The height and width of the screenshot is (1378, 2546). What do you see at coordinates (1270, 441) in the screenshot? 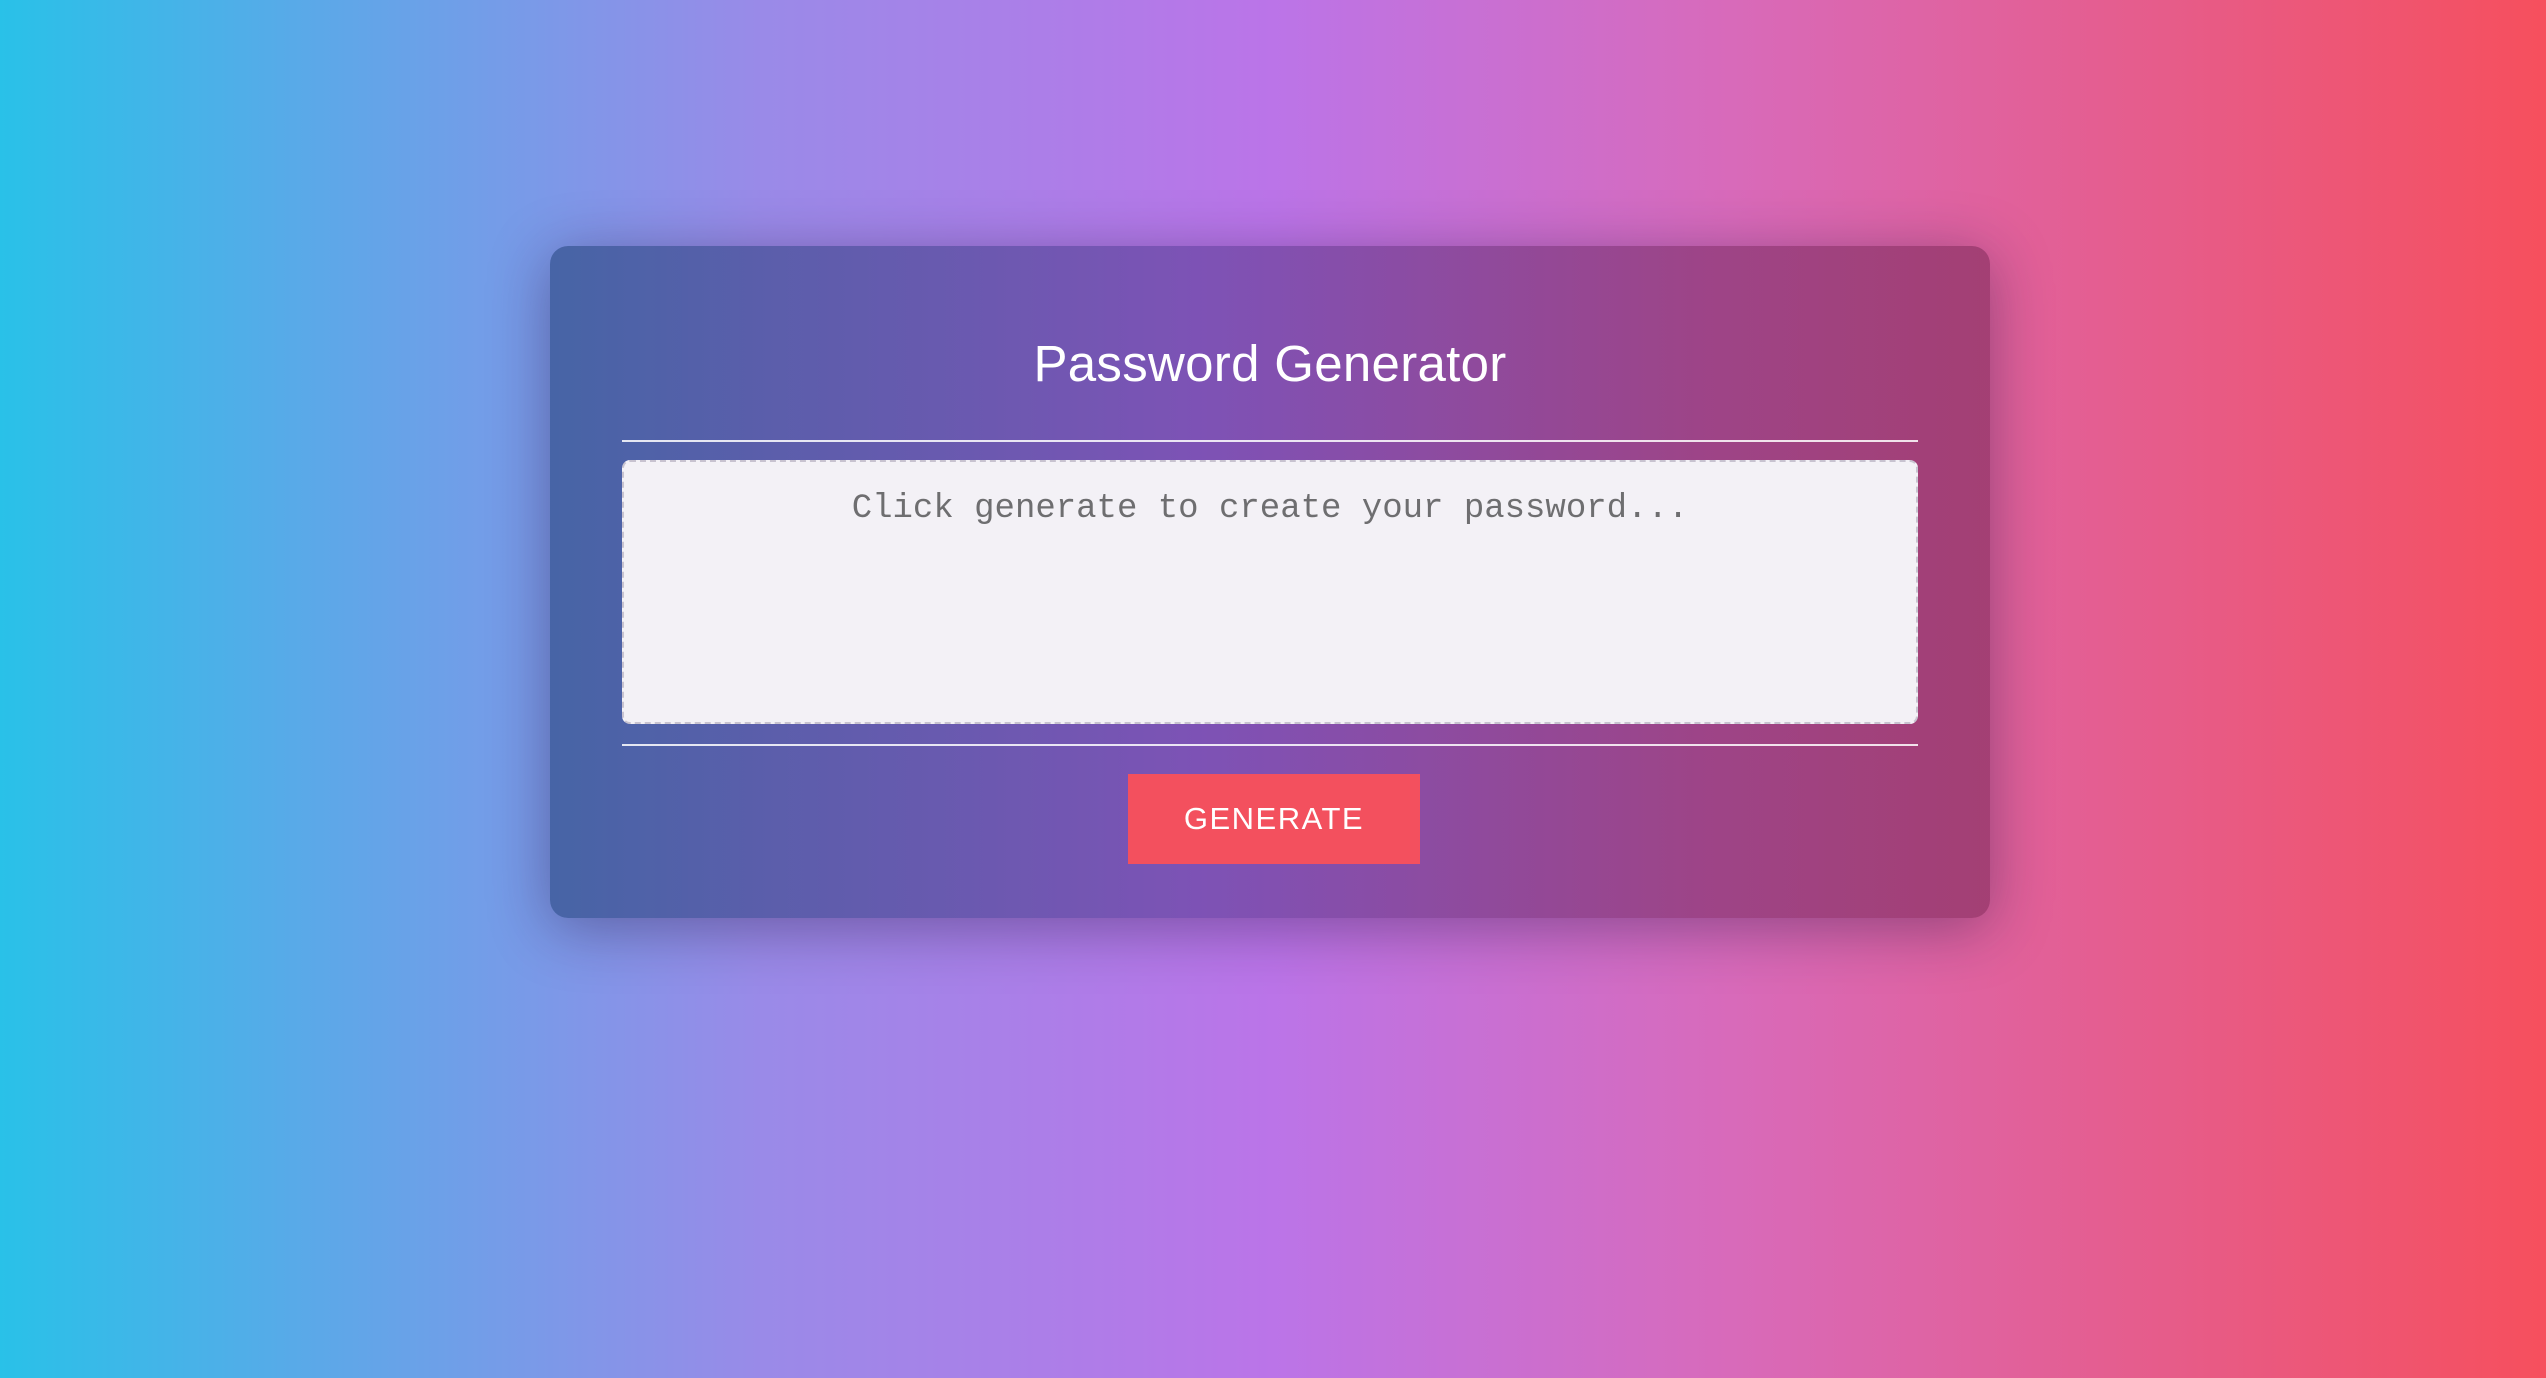
I see `top-divider` at bounding box center [1270, 441].